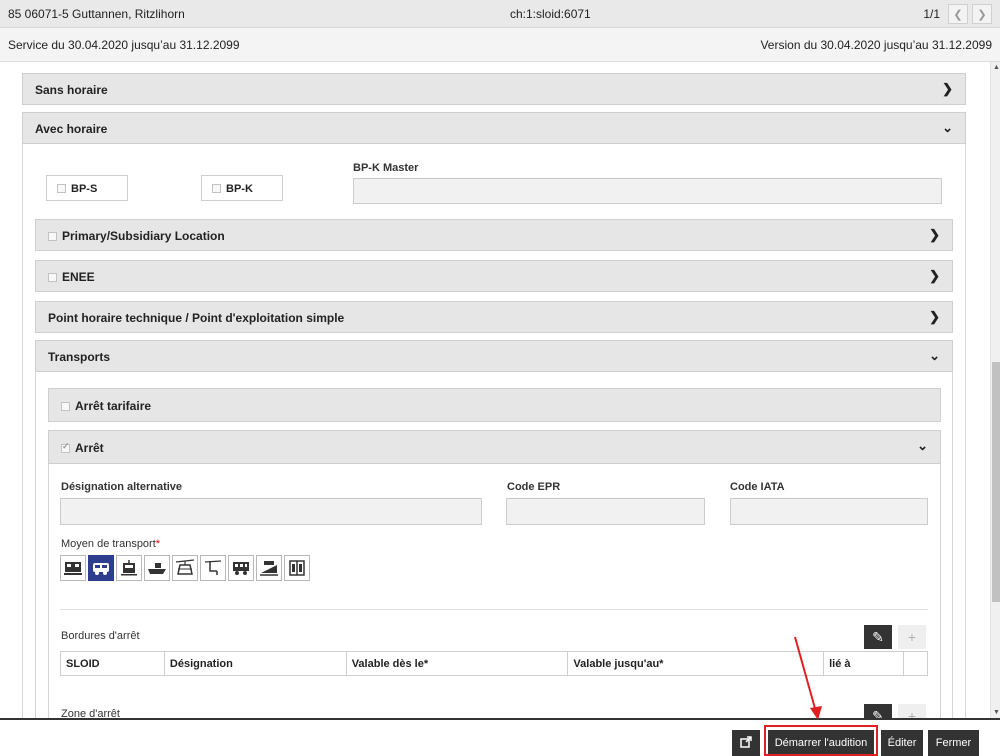 Image resolution: width=1000 pixels, height=756 pixels. I want to click on zone-add-button: +, so click(912, 711).